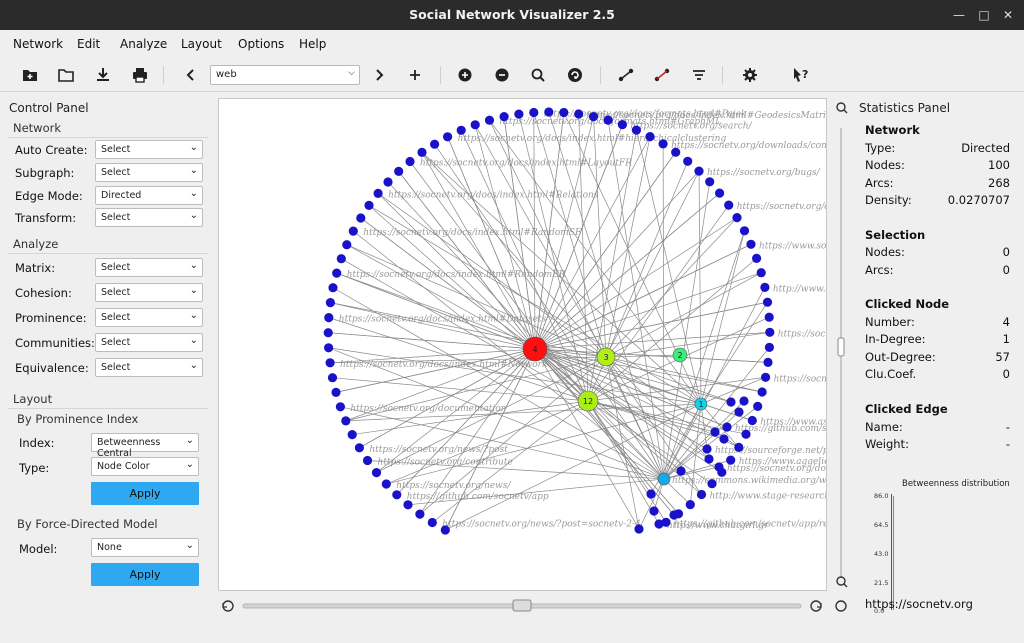 The height and width of the screenshot is (643, 1024). What do you see at coordinates (502, 75) in the screenshot?
I see `zoom-out-icon` at bounding box center [502, 75].